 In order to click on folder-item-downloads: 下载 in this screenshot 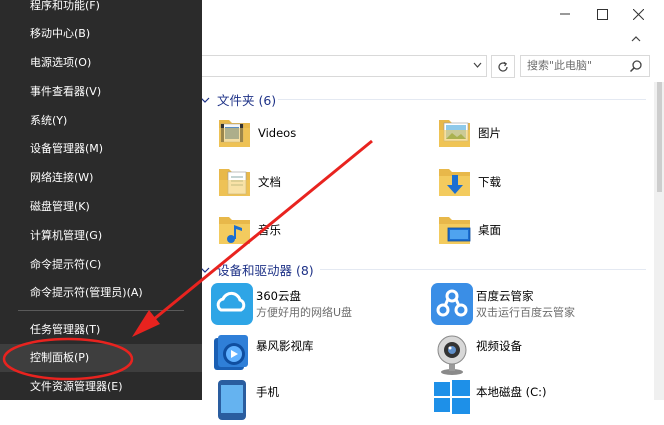, I will do `click(468, 182)`.